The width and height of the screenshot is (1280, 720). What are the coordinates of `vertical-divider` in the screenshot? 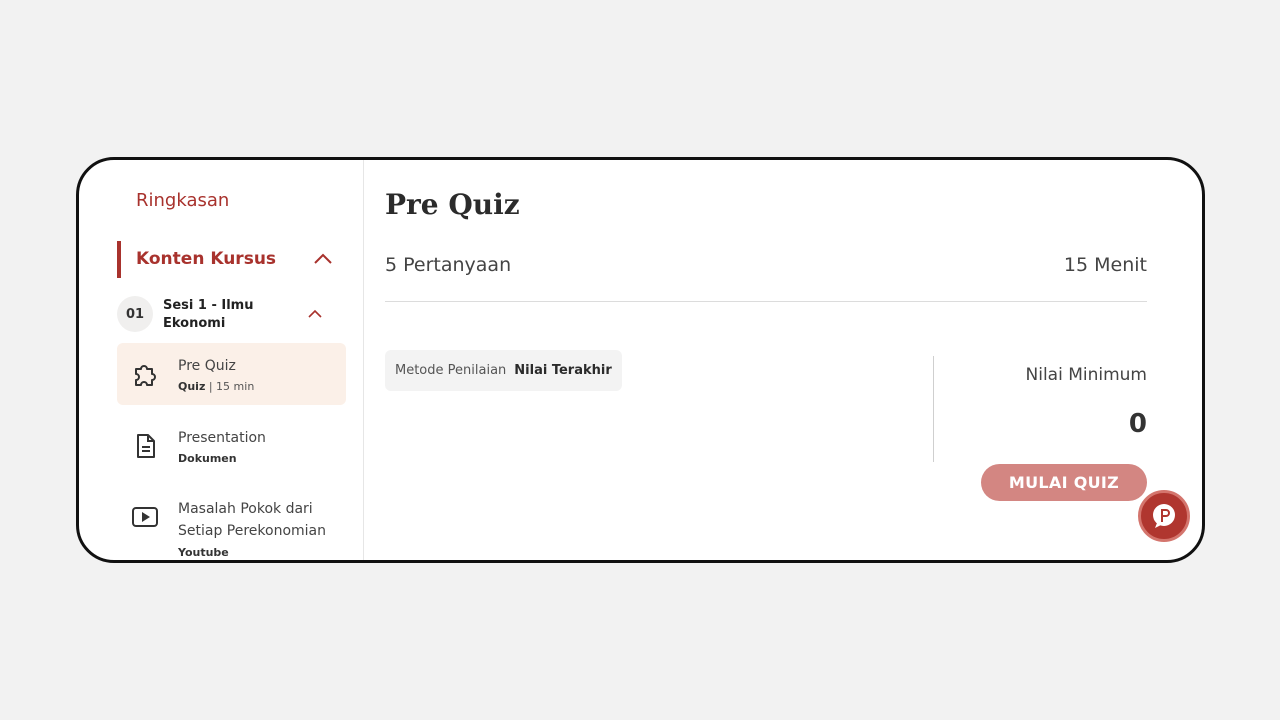 It's located at (933, 409).